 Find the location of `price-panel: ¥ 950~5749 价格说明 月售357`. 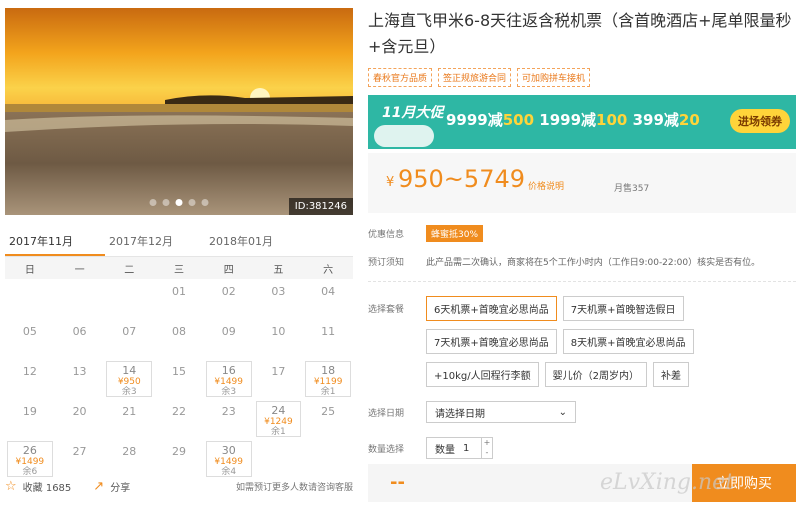

price-panel: ¥ 950~5749 价格说明 月售357 is located at coordinates (582, 183).